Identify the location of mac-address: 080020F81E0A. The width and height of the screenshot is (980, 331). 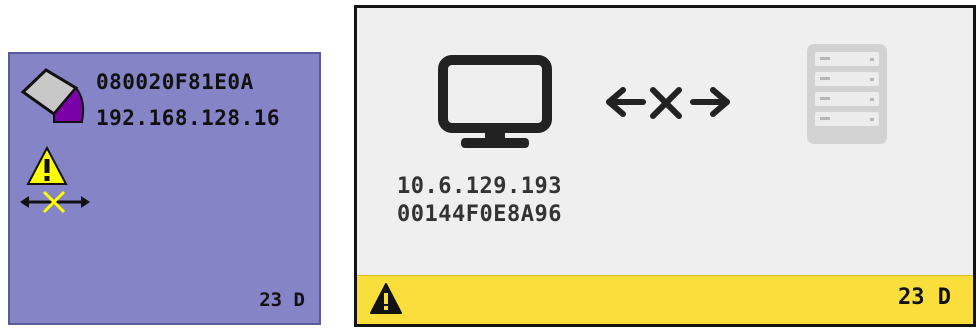
(175, 82).